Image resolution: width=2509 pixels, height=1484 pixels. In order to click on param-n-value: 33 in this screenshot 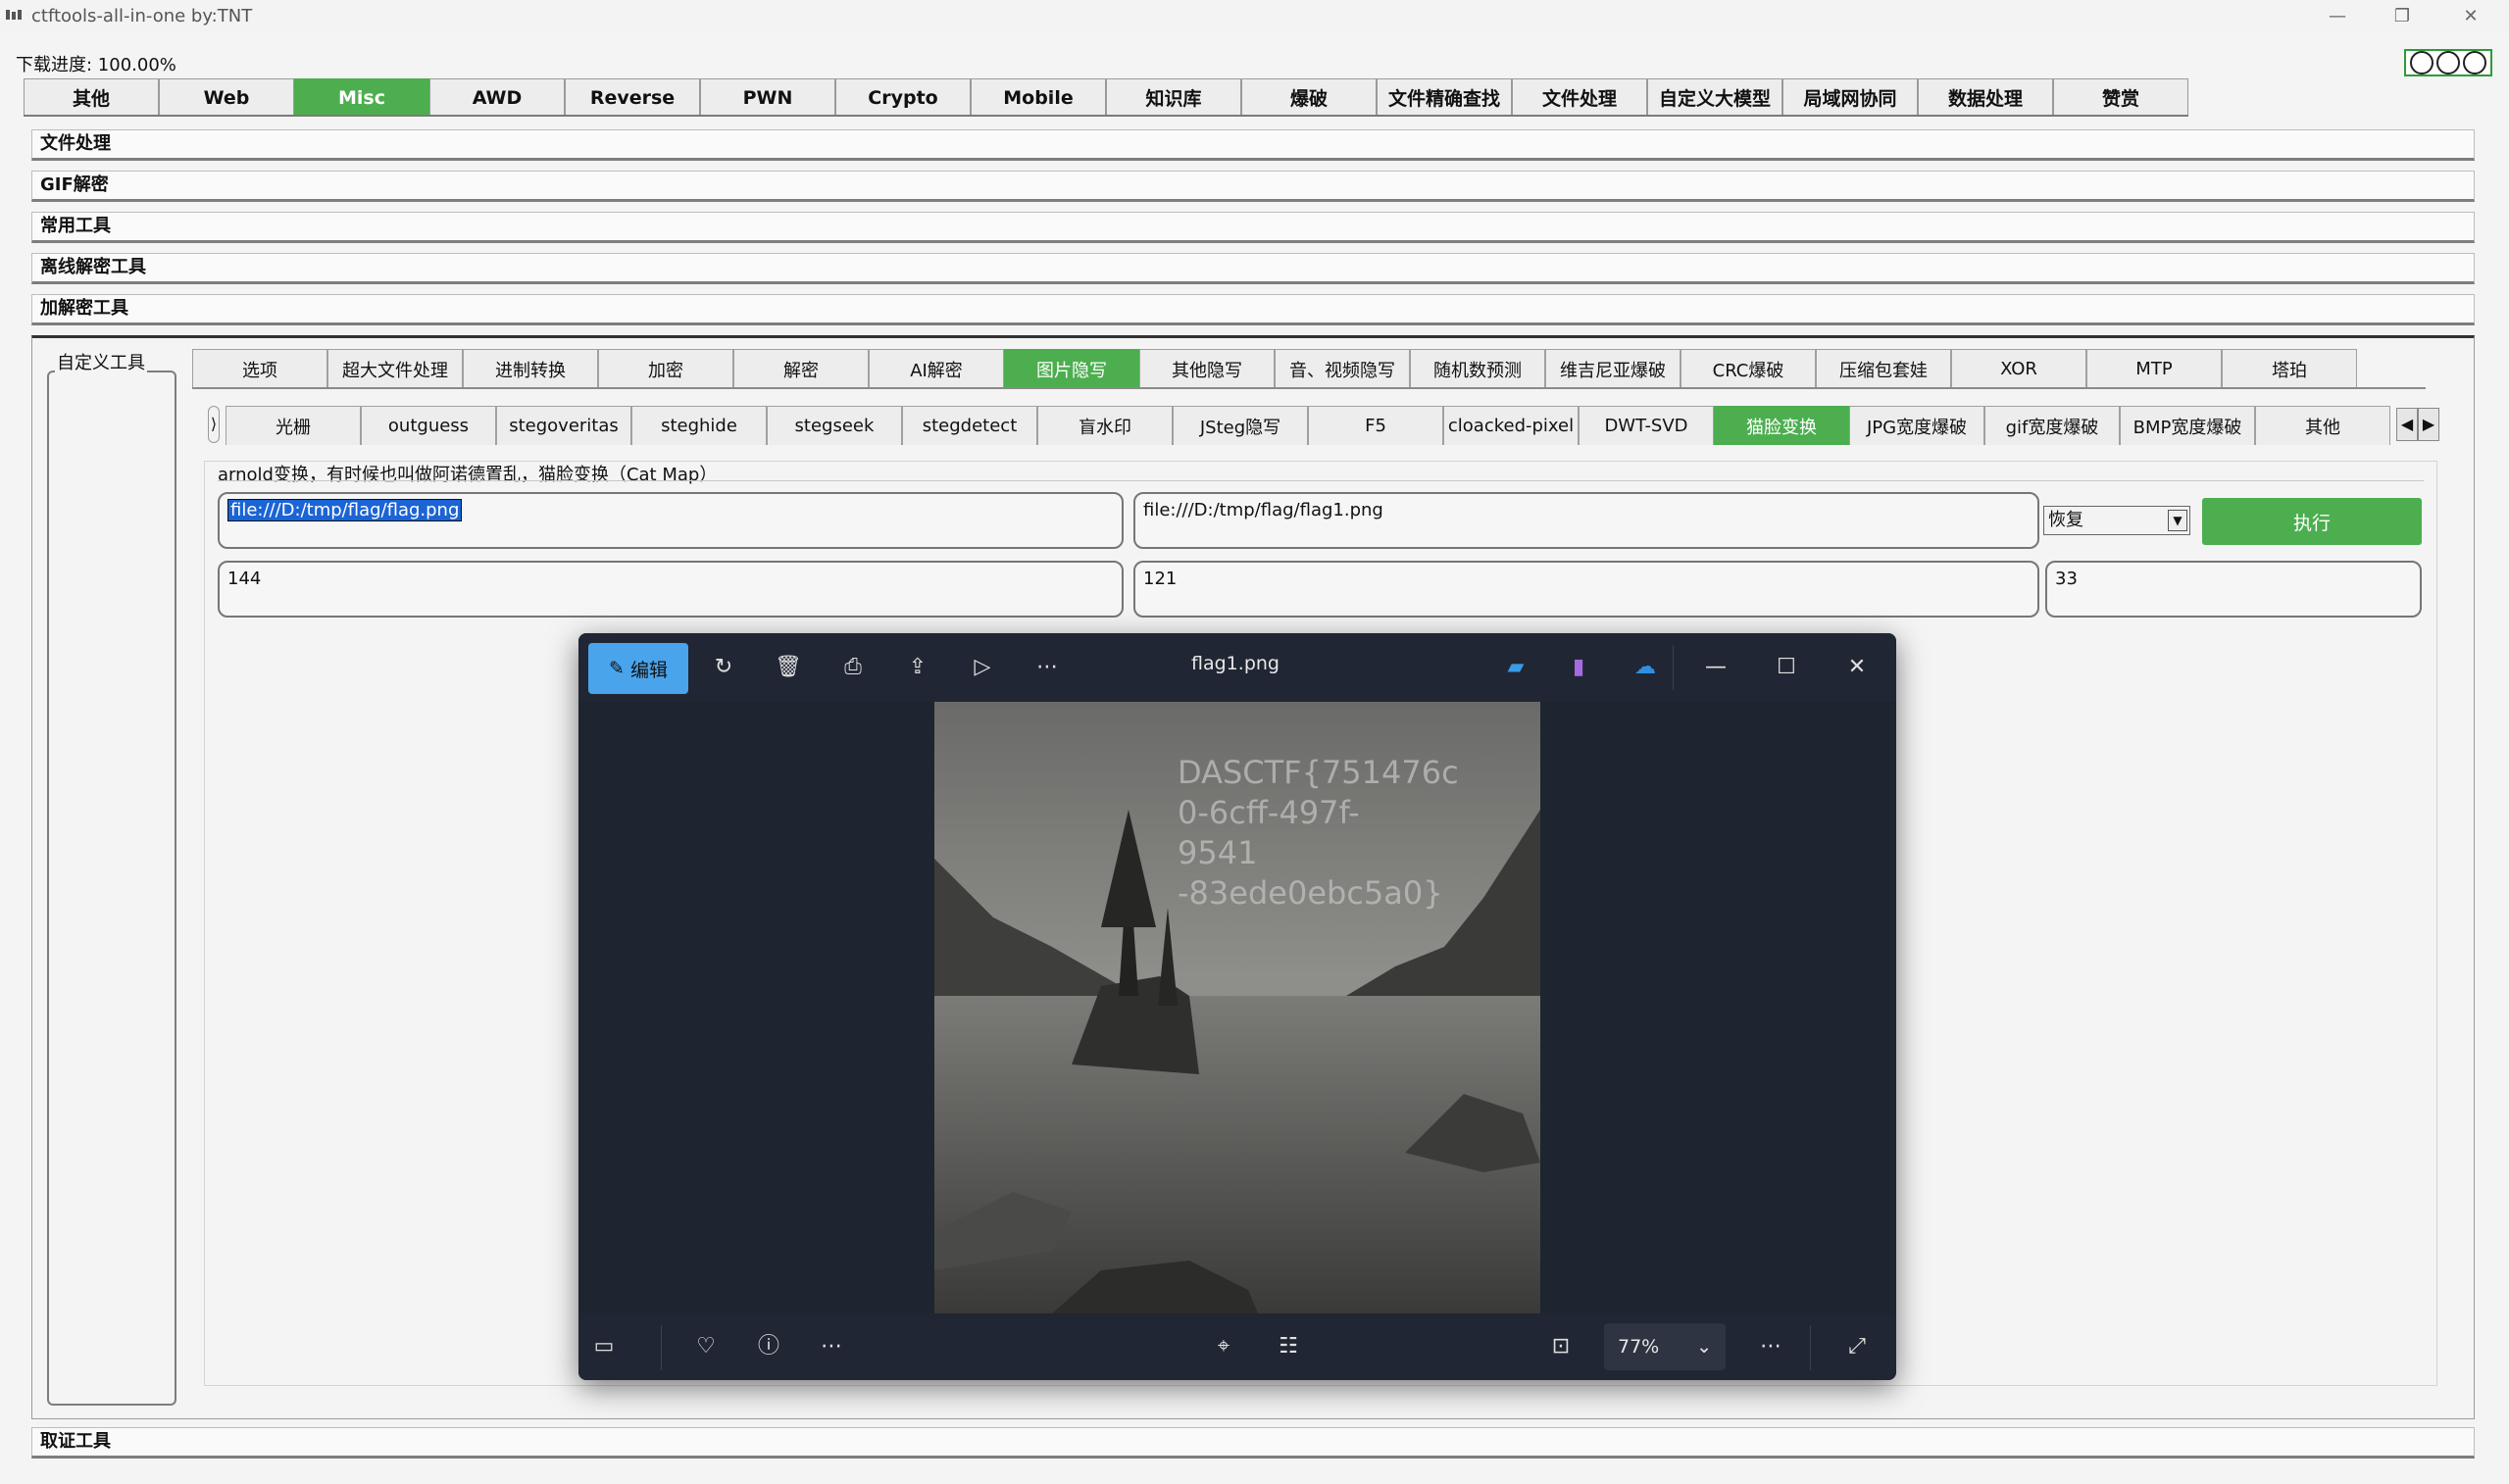, I will do `click(2066, 579)`.